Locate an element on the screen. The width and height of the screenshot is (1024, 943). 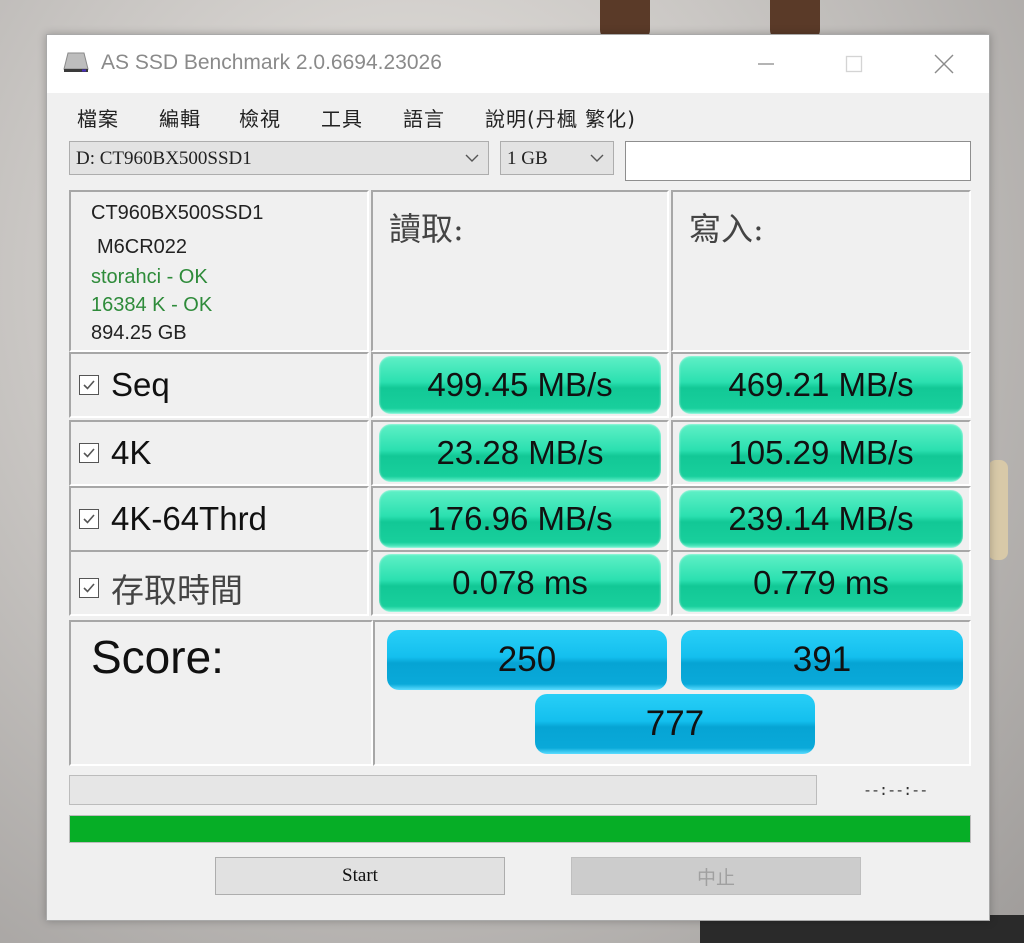
progress-fill is located at coordinates (520, 829).